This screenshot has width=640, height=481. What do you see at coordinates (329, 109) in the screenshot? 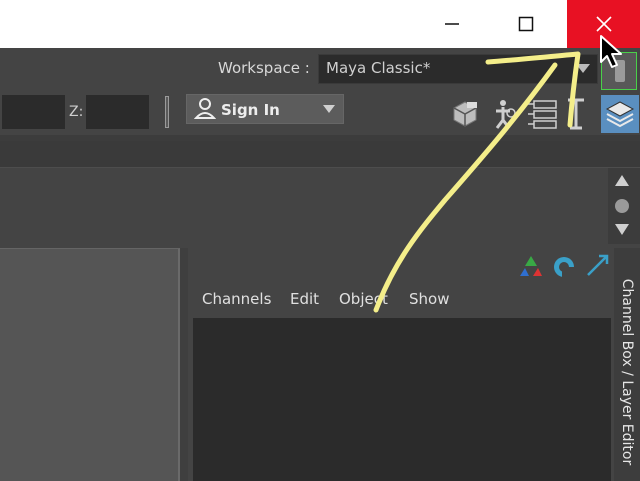
I see `sign-in-dropdown-icon` at bounding box center [329, 109].